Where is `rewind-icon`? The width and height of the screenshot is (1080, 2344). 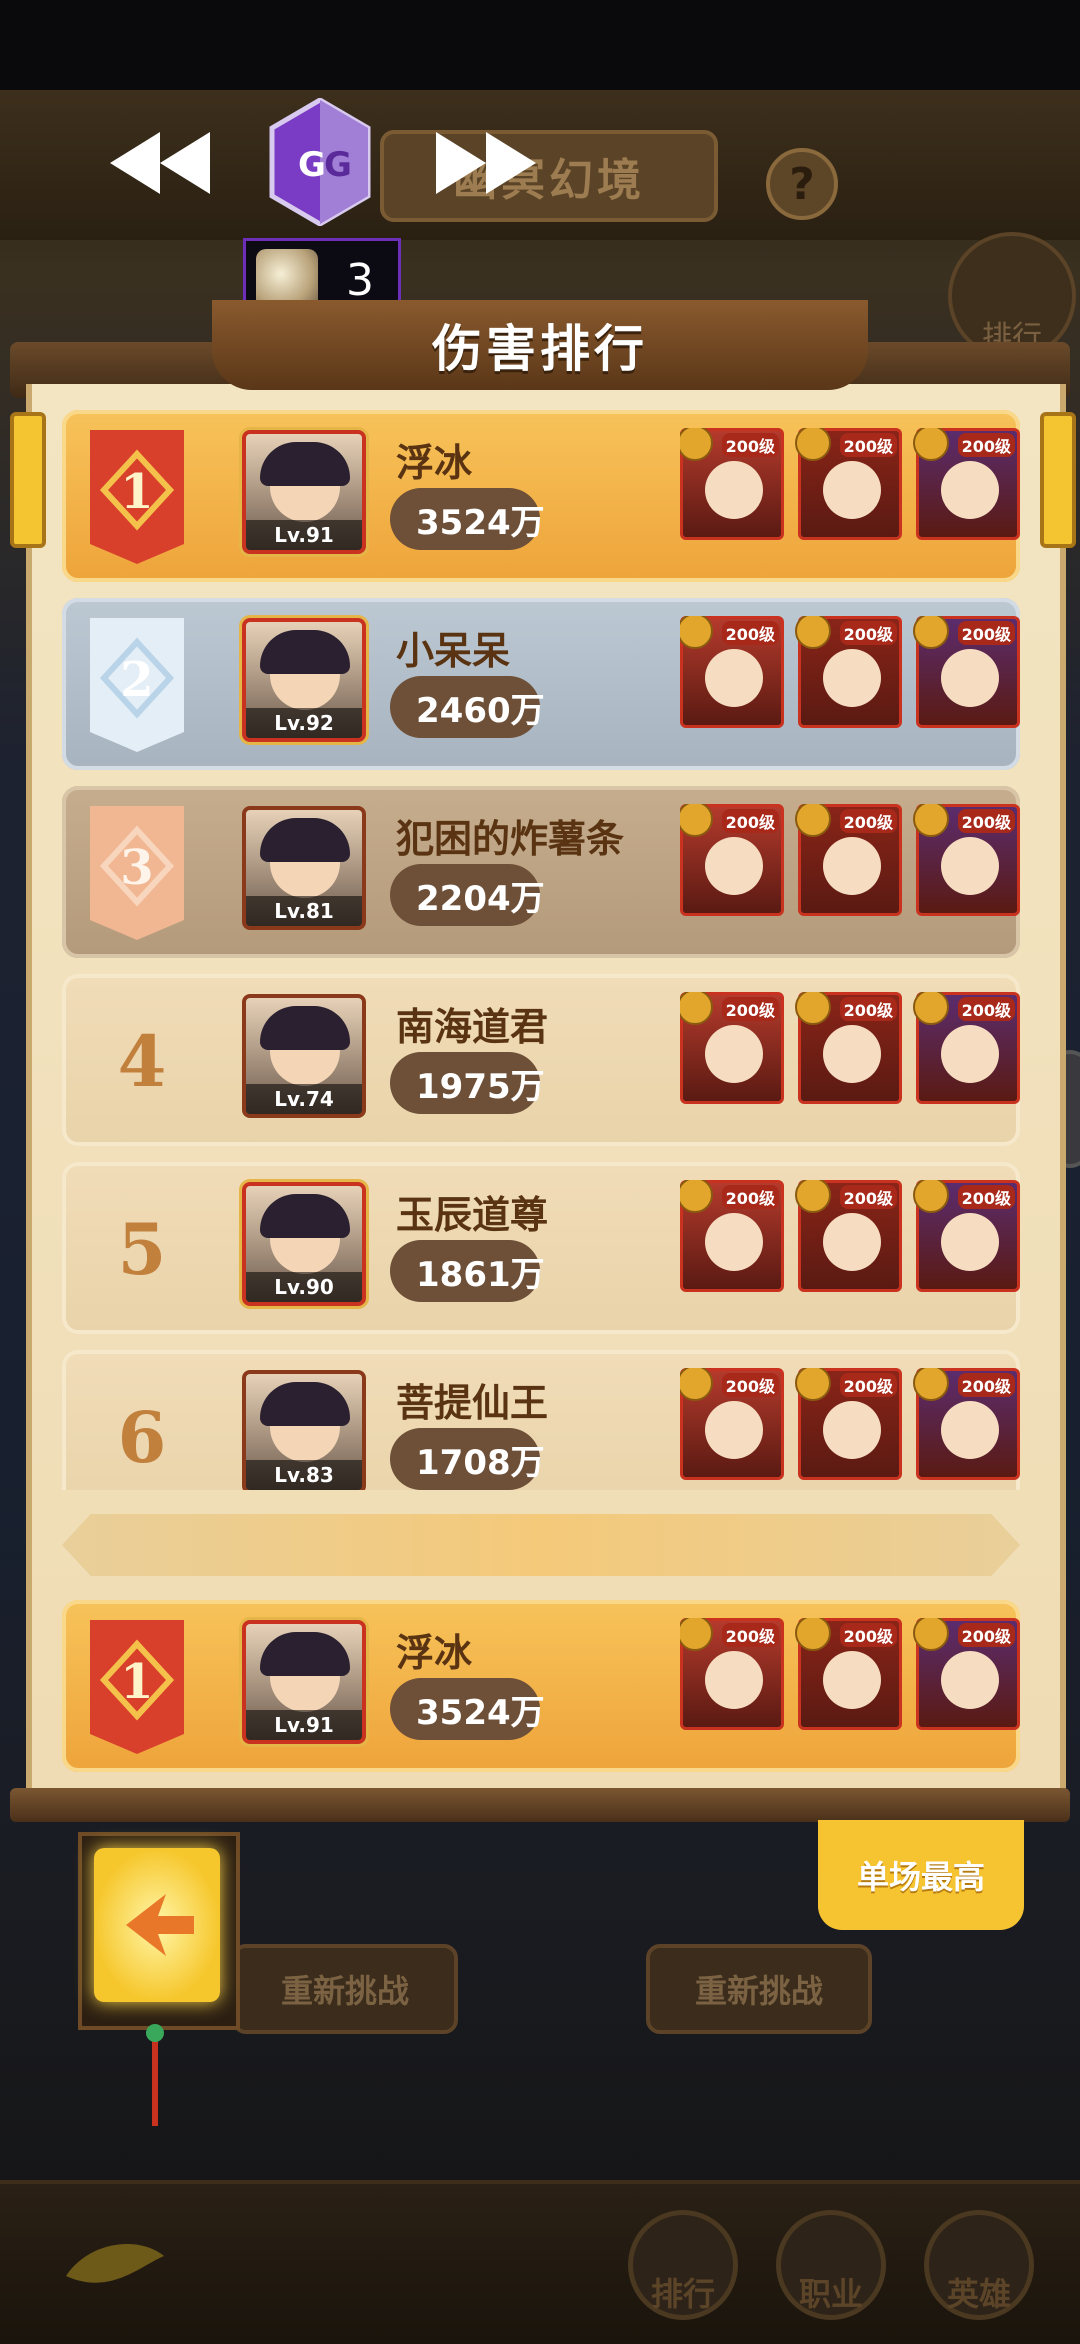 rewind-icon is located at coordinates (160, 163).